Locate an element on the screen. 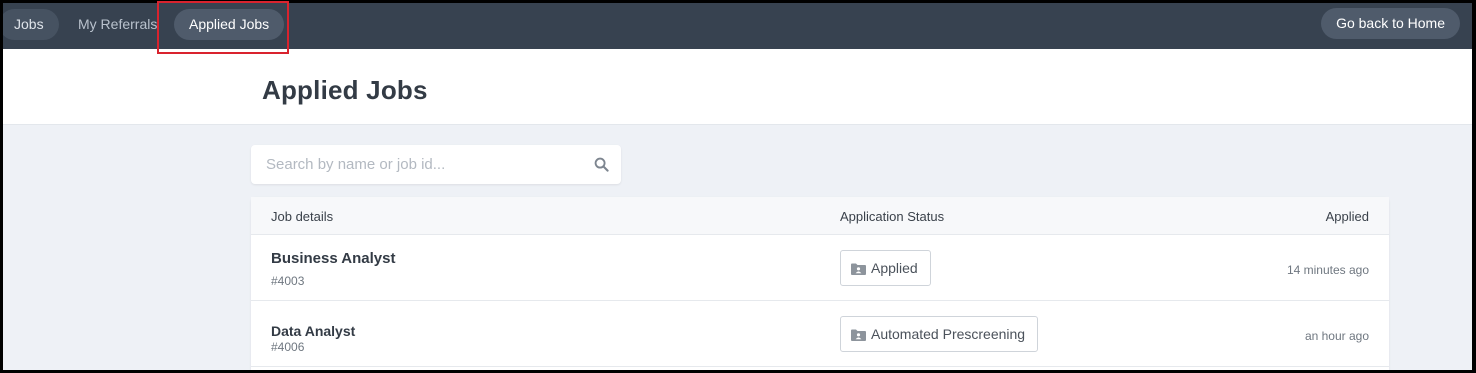  go-back-home-button: Go back to Home is located at coordinates (1390, 23).